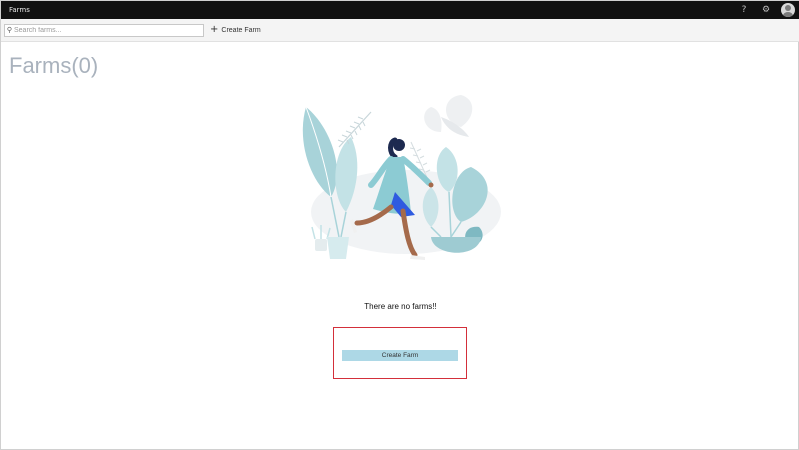 The width and height of the screenshot is (799, 450). Describe the element at coordinates (400, 10) in the screenshot. I see `top-bar: Farms ? ⚙` at that location.